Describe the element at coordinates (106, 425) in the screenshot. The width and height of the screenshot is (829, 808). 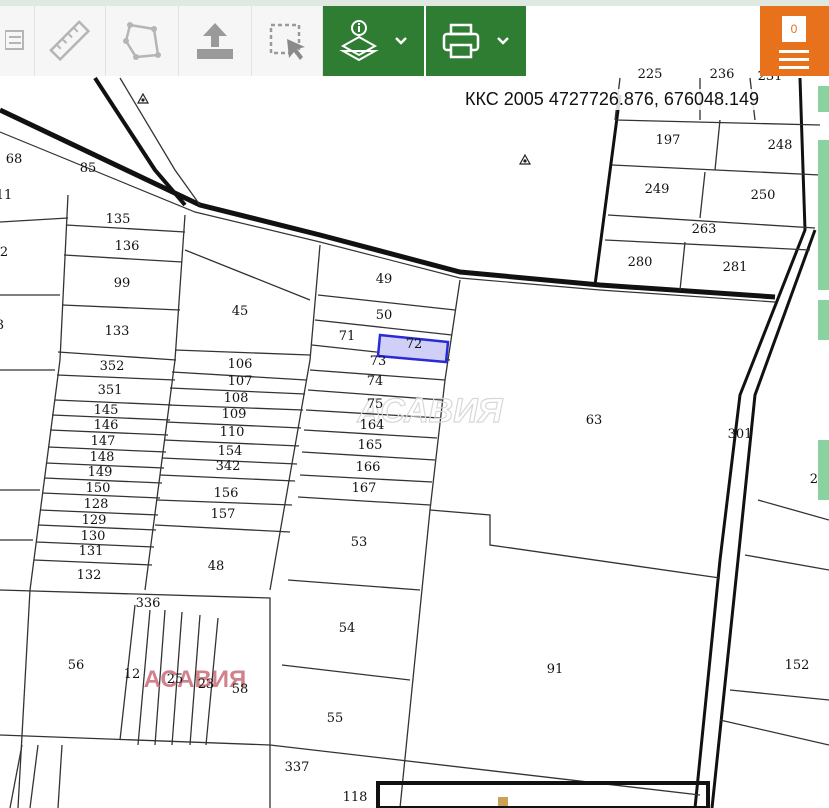
I see `parcel-label: 146` at that location.